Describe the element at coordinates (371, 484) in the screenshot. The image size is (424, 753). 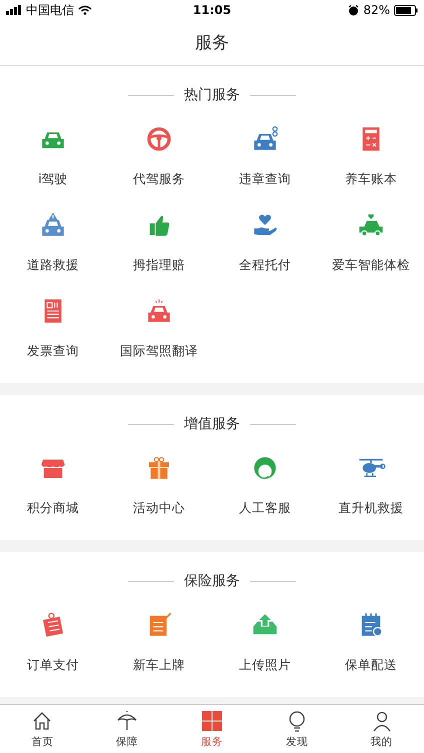
I see `service-item: 直升机救援` at that location.